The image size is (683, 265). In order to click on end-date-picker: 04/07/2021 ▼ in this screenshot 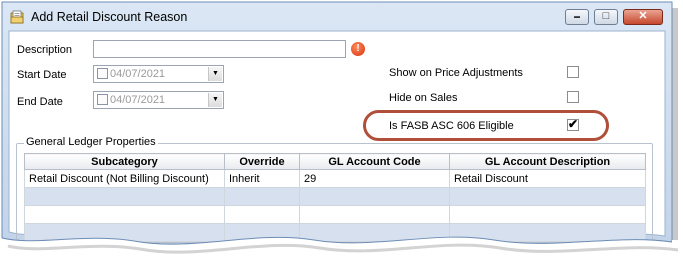, I will do `click(158, 100)`.